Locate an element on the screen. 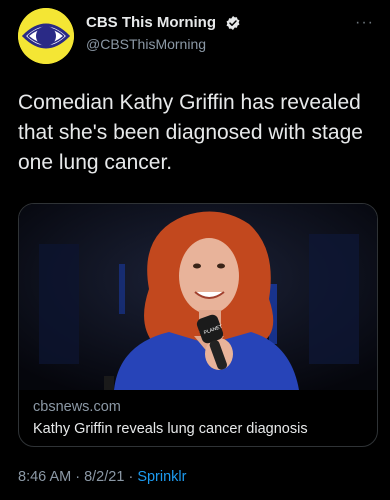 The height and width of the screenshot is (500, 390). tweet-source-link: Sprinklr is located at coordinates (161, 477).